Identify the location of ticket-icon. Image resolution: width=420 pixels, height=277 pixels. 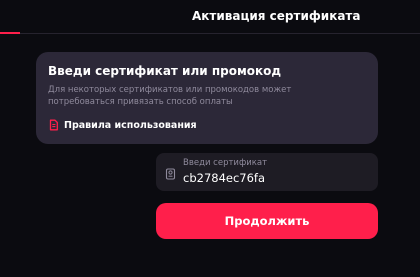
(170, 174).